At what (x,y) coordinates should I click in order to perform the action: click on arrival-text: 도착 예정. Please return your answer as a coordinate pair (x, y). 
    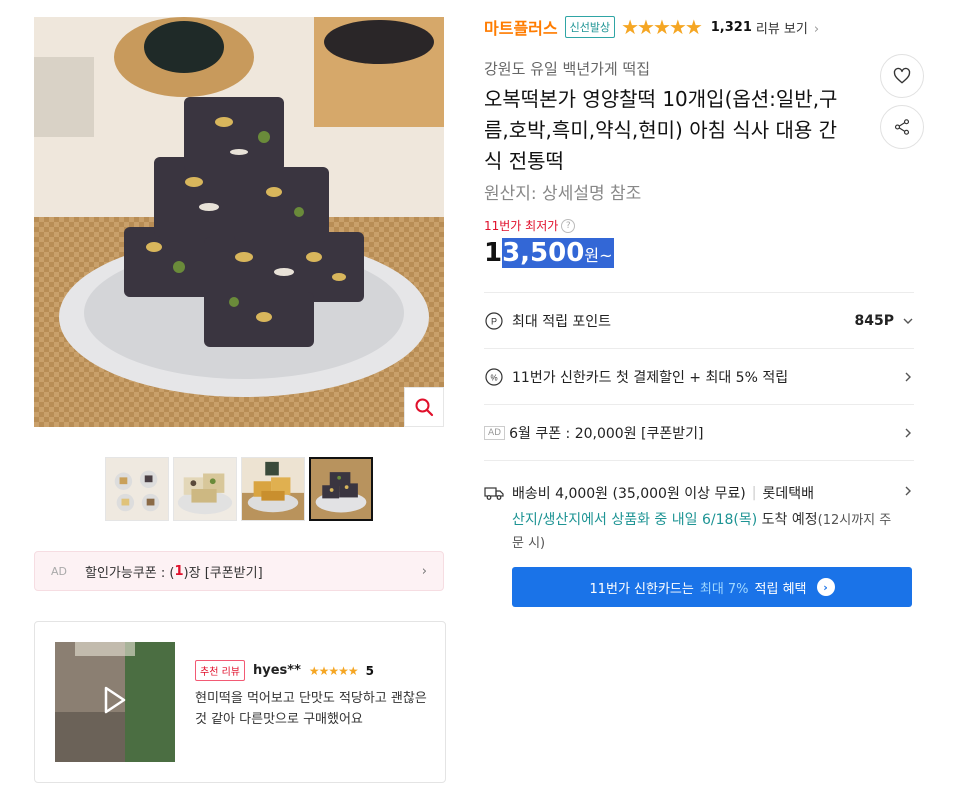
    Looking at the image, I should click on (787, 520).